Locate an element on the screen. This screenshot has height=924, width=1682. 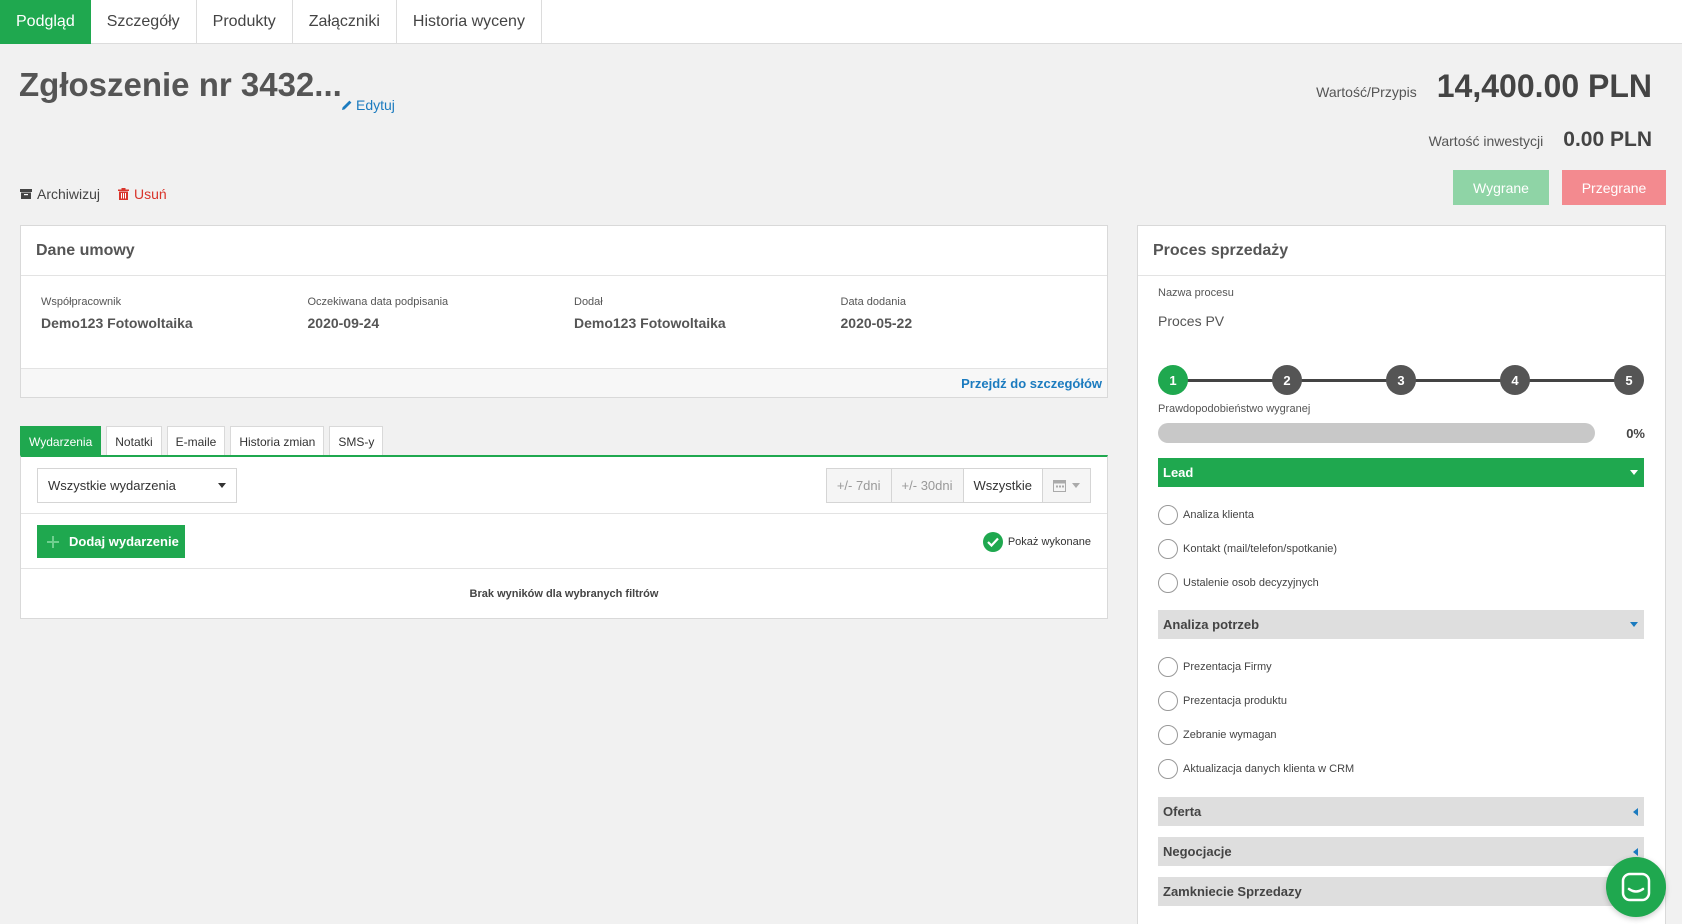
stage-offer: Oferta is located at coordinates (1401, 811).